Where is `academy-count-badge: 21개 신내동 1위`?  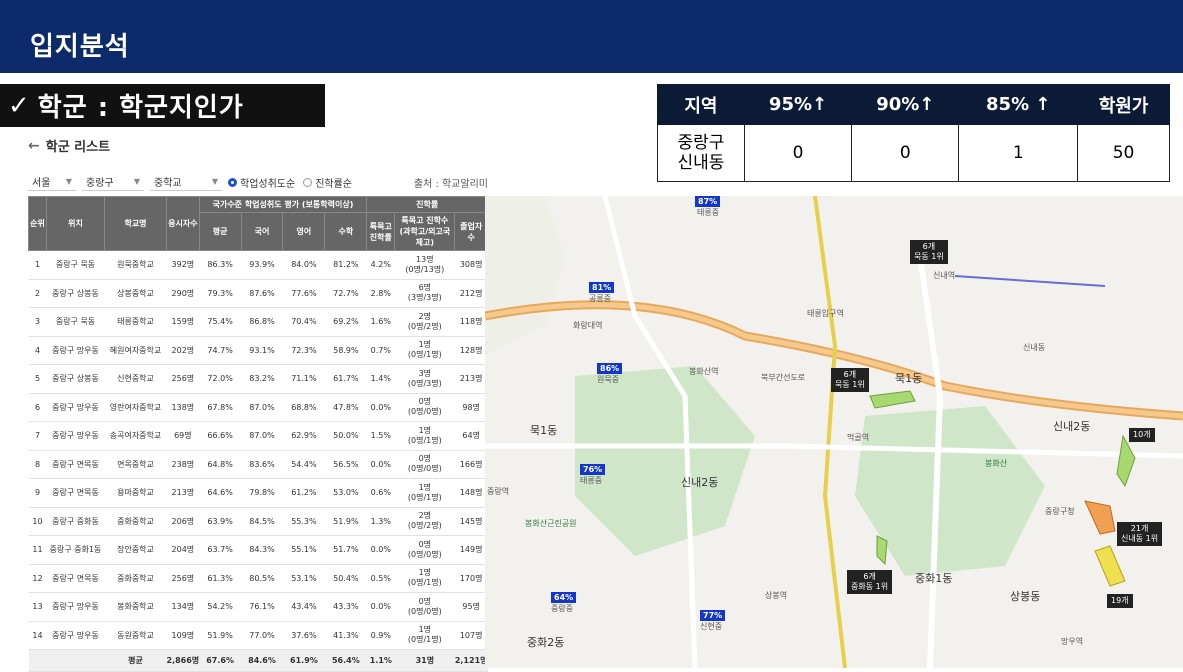 academy-count-badge: 21개 신내동 1위 is located at coordinates (1140, 534).